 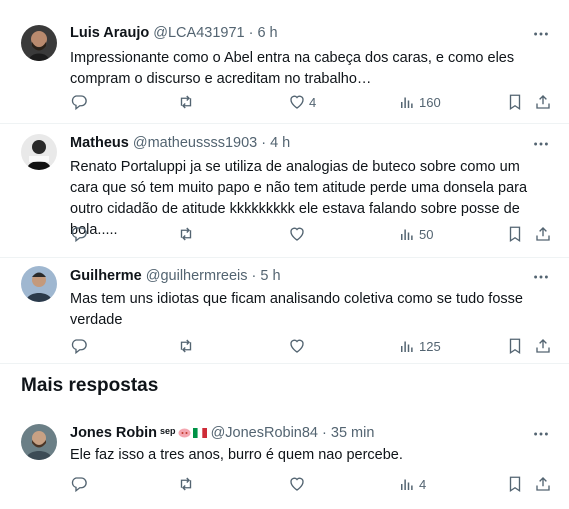 What do you see at coordinates (312, 346) in the screenshot?
I see `action-bar: 125` at bounding box center [312, 346].